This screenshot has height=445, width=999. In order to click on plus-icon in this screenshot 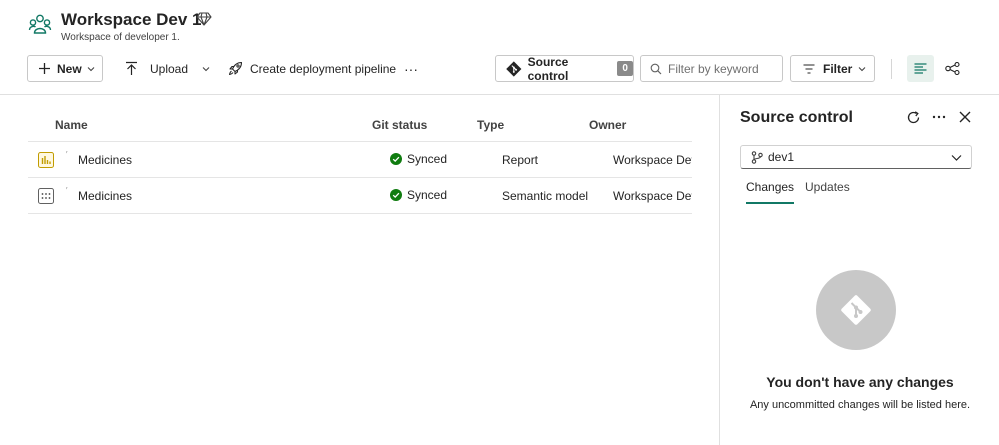, I will do `click(44, 68)`.